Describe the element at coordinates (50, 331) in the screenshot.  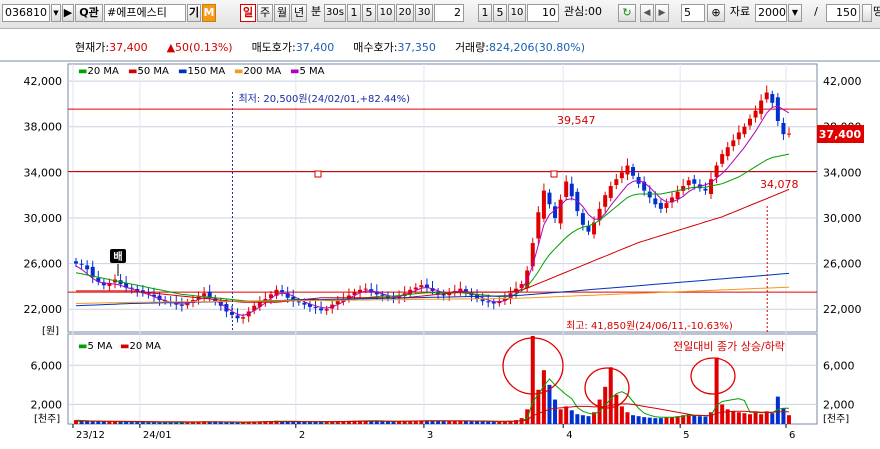
I see `price-y-axis-label: [원]` at that location.